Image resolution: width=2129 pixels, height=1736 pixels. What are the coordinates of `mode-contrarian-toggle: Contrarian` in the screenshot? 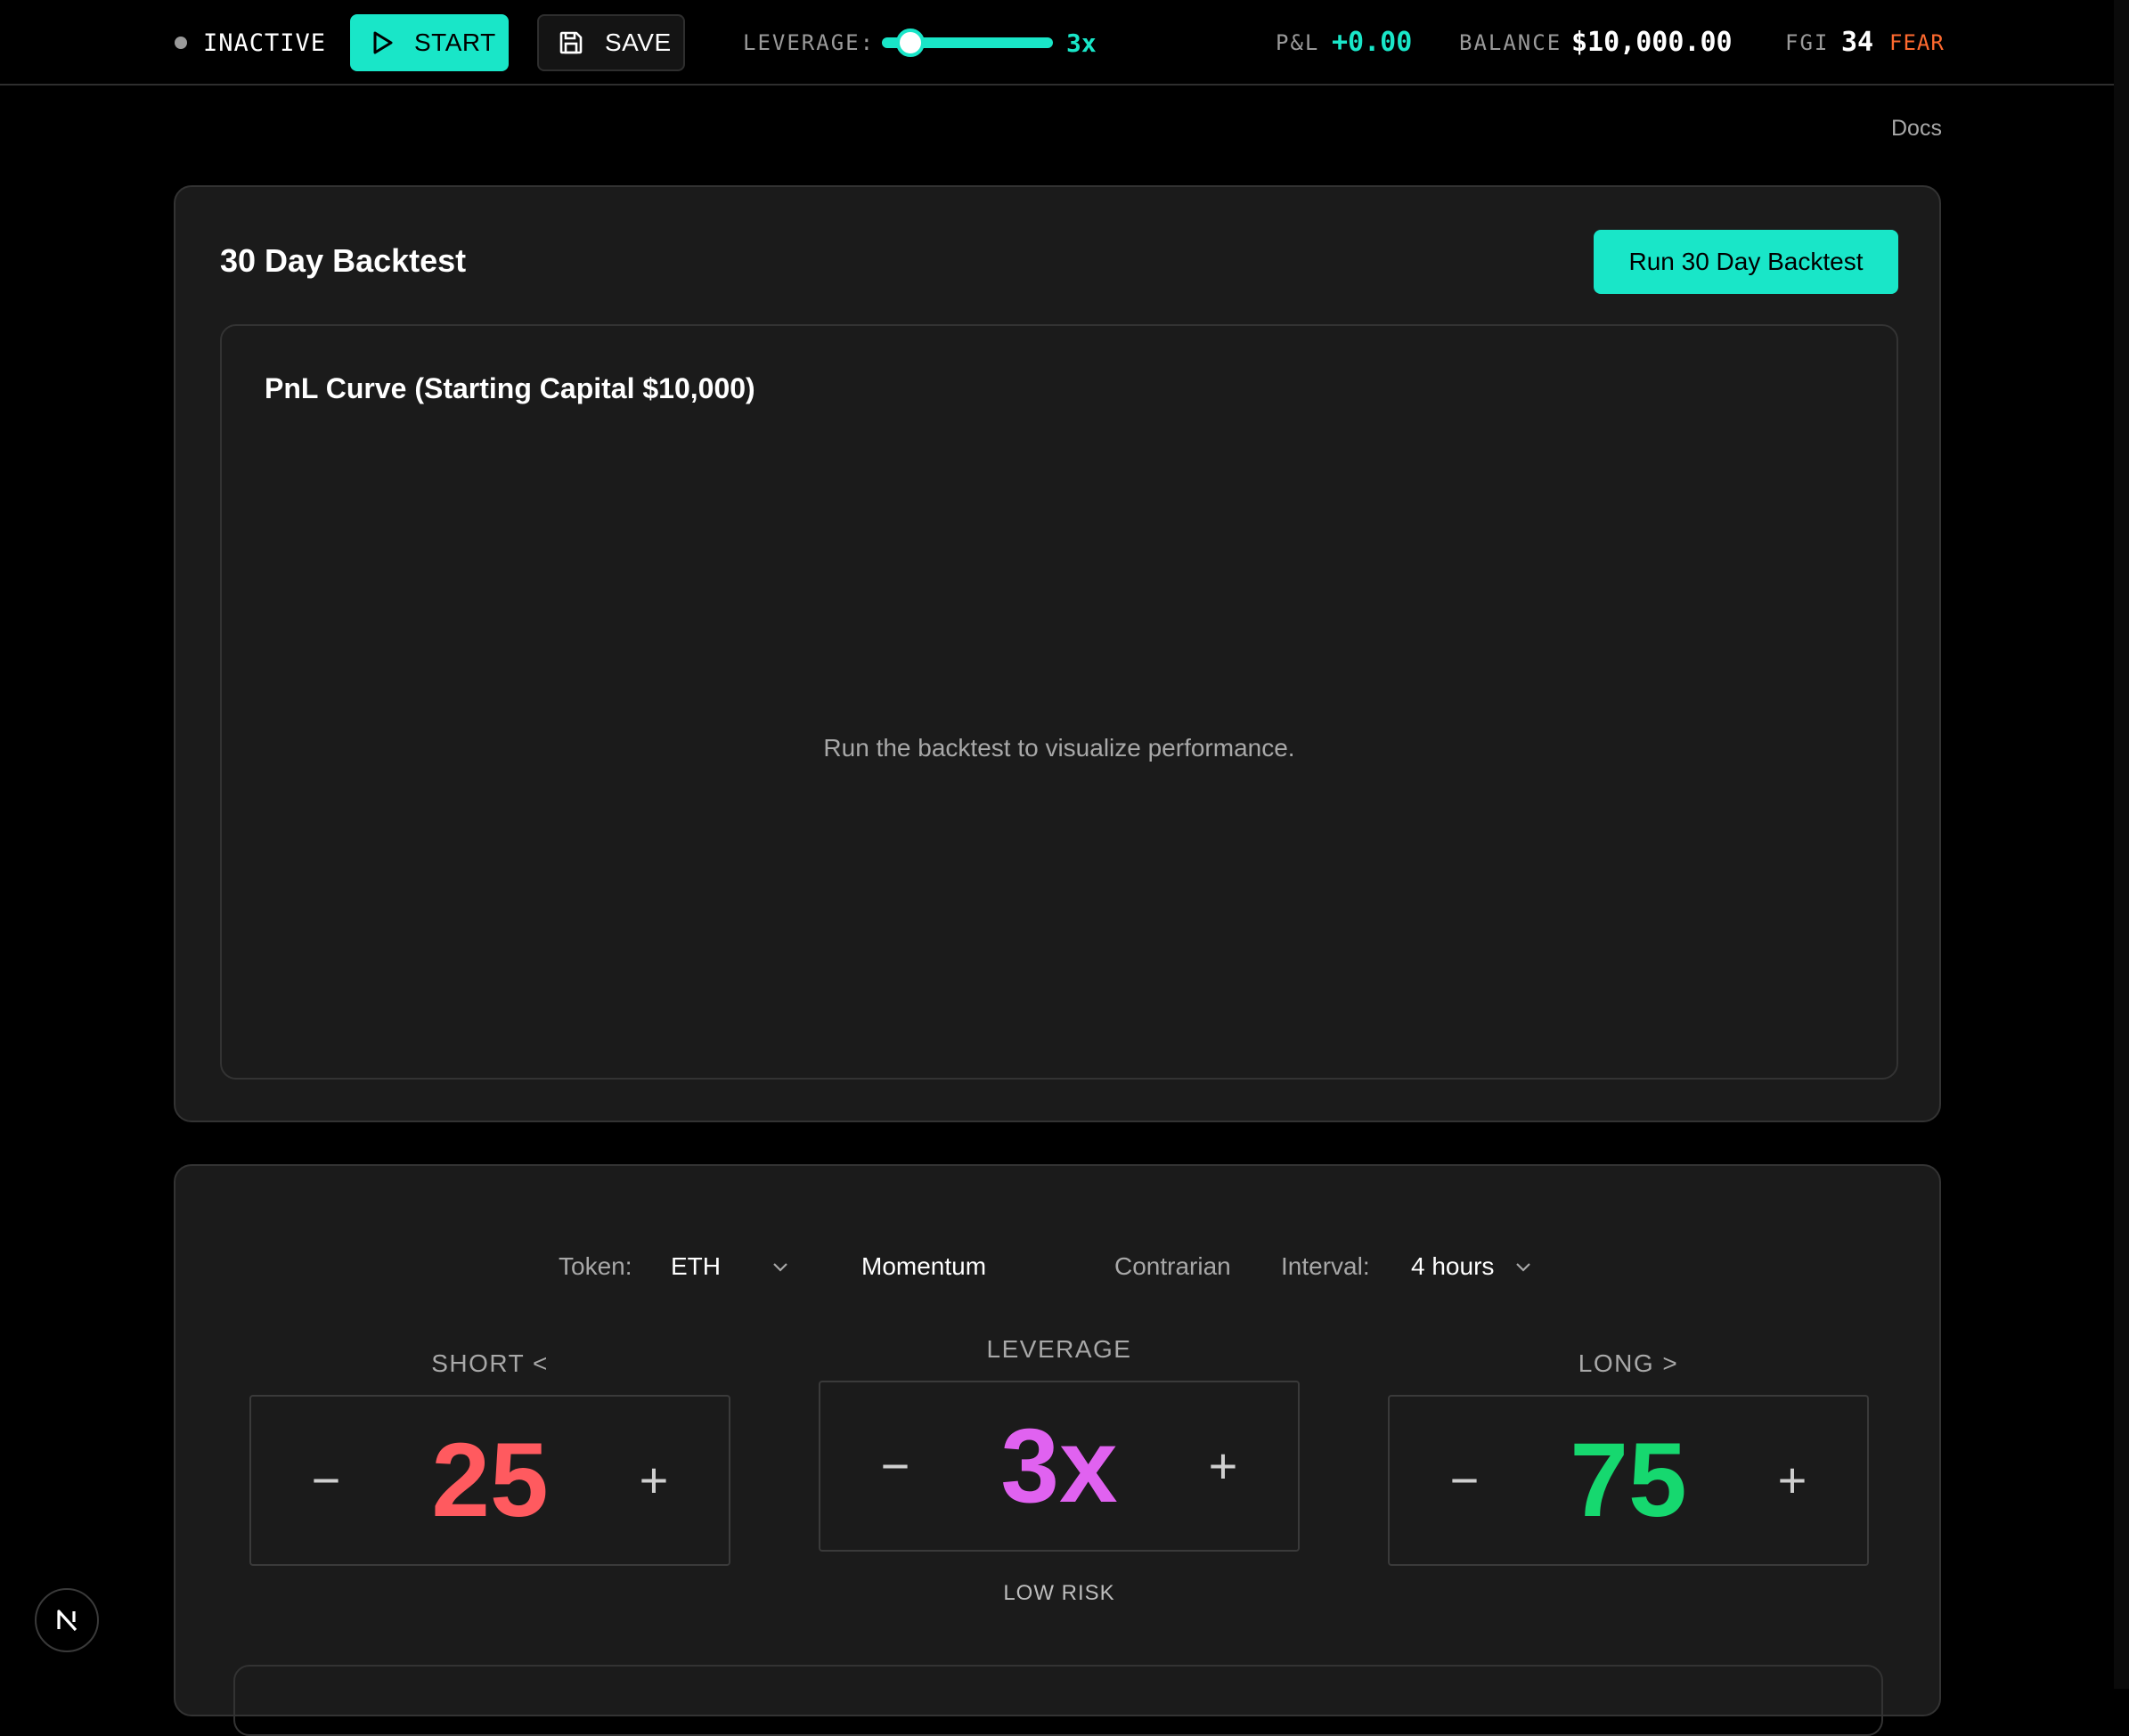 It's located at (1172, 1266).